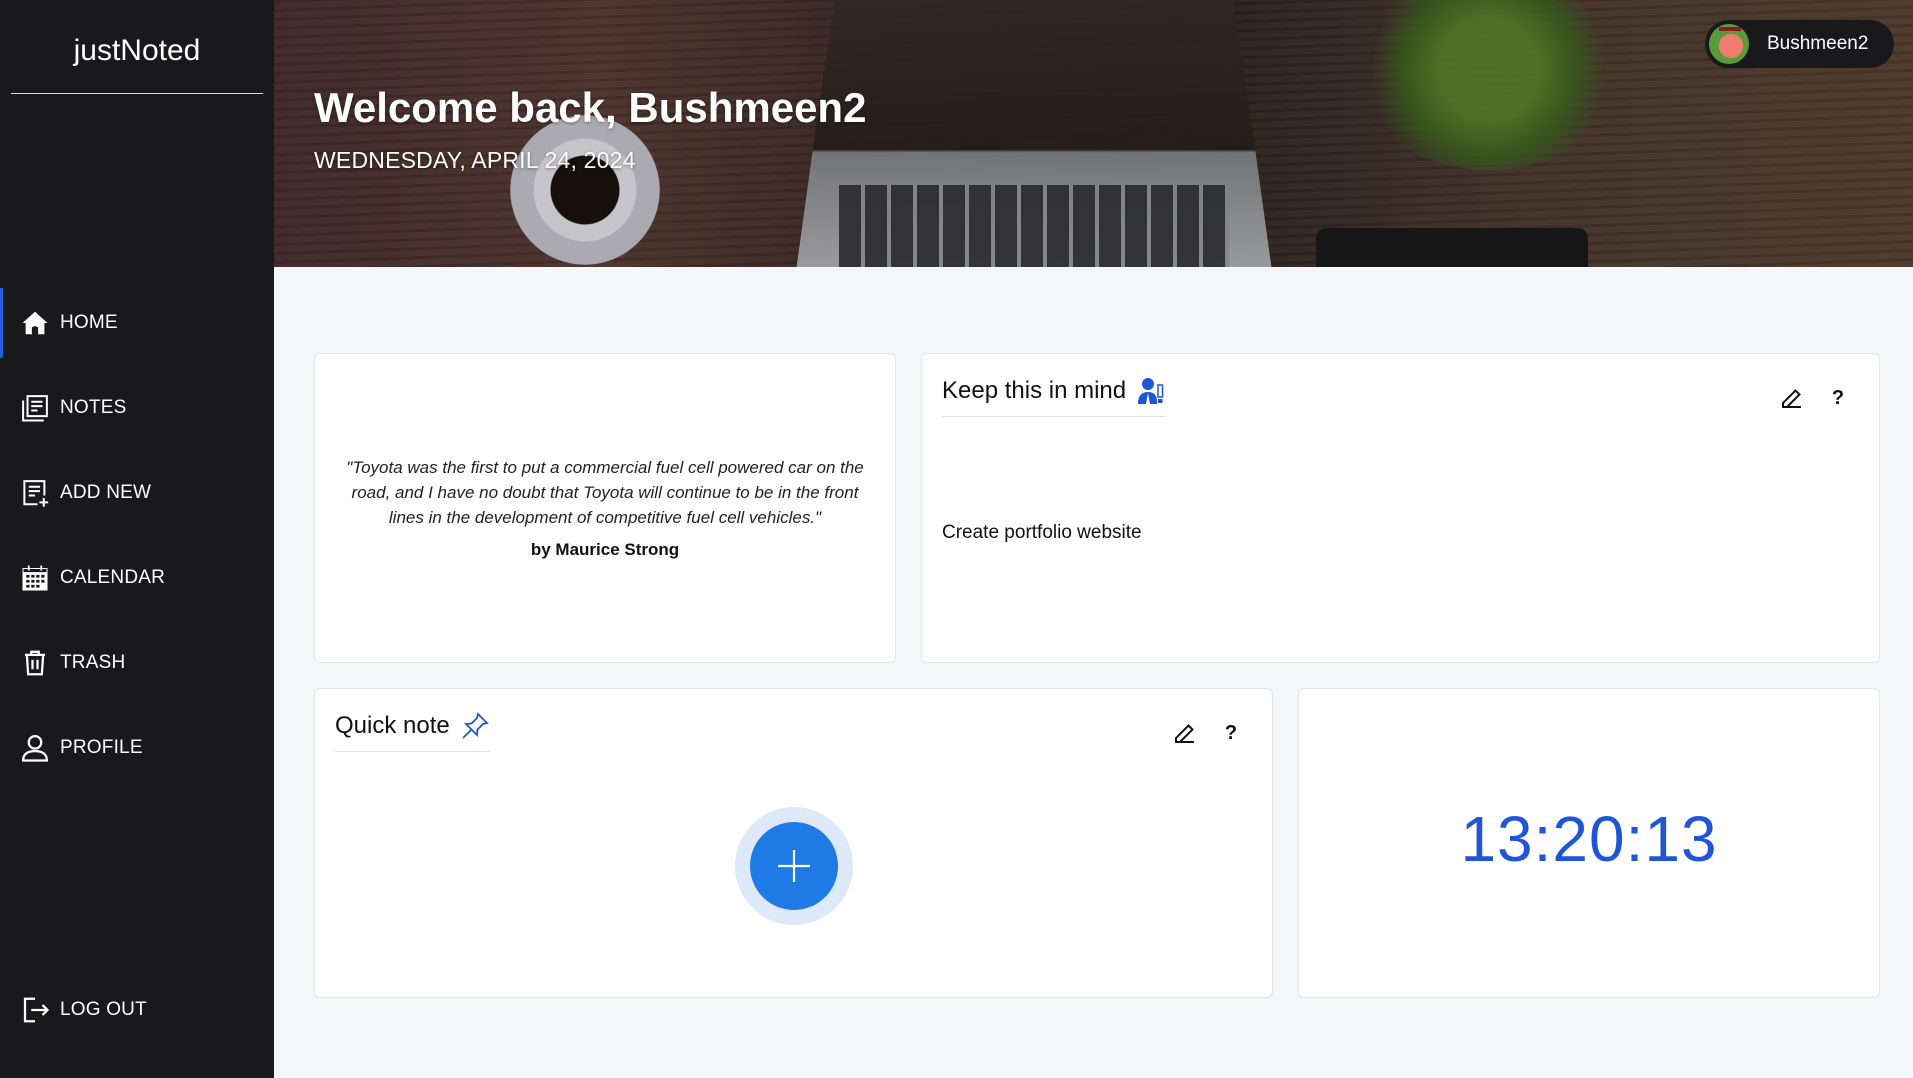 This screenshot has width=1913, height=1078. I want to click on plus-icon, so click(794, 866).